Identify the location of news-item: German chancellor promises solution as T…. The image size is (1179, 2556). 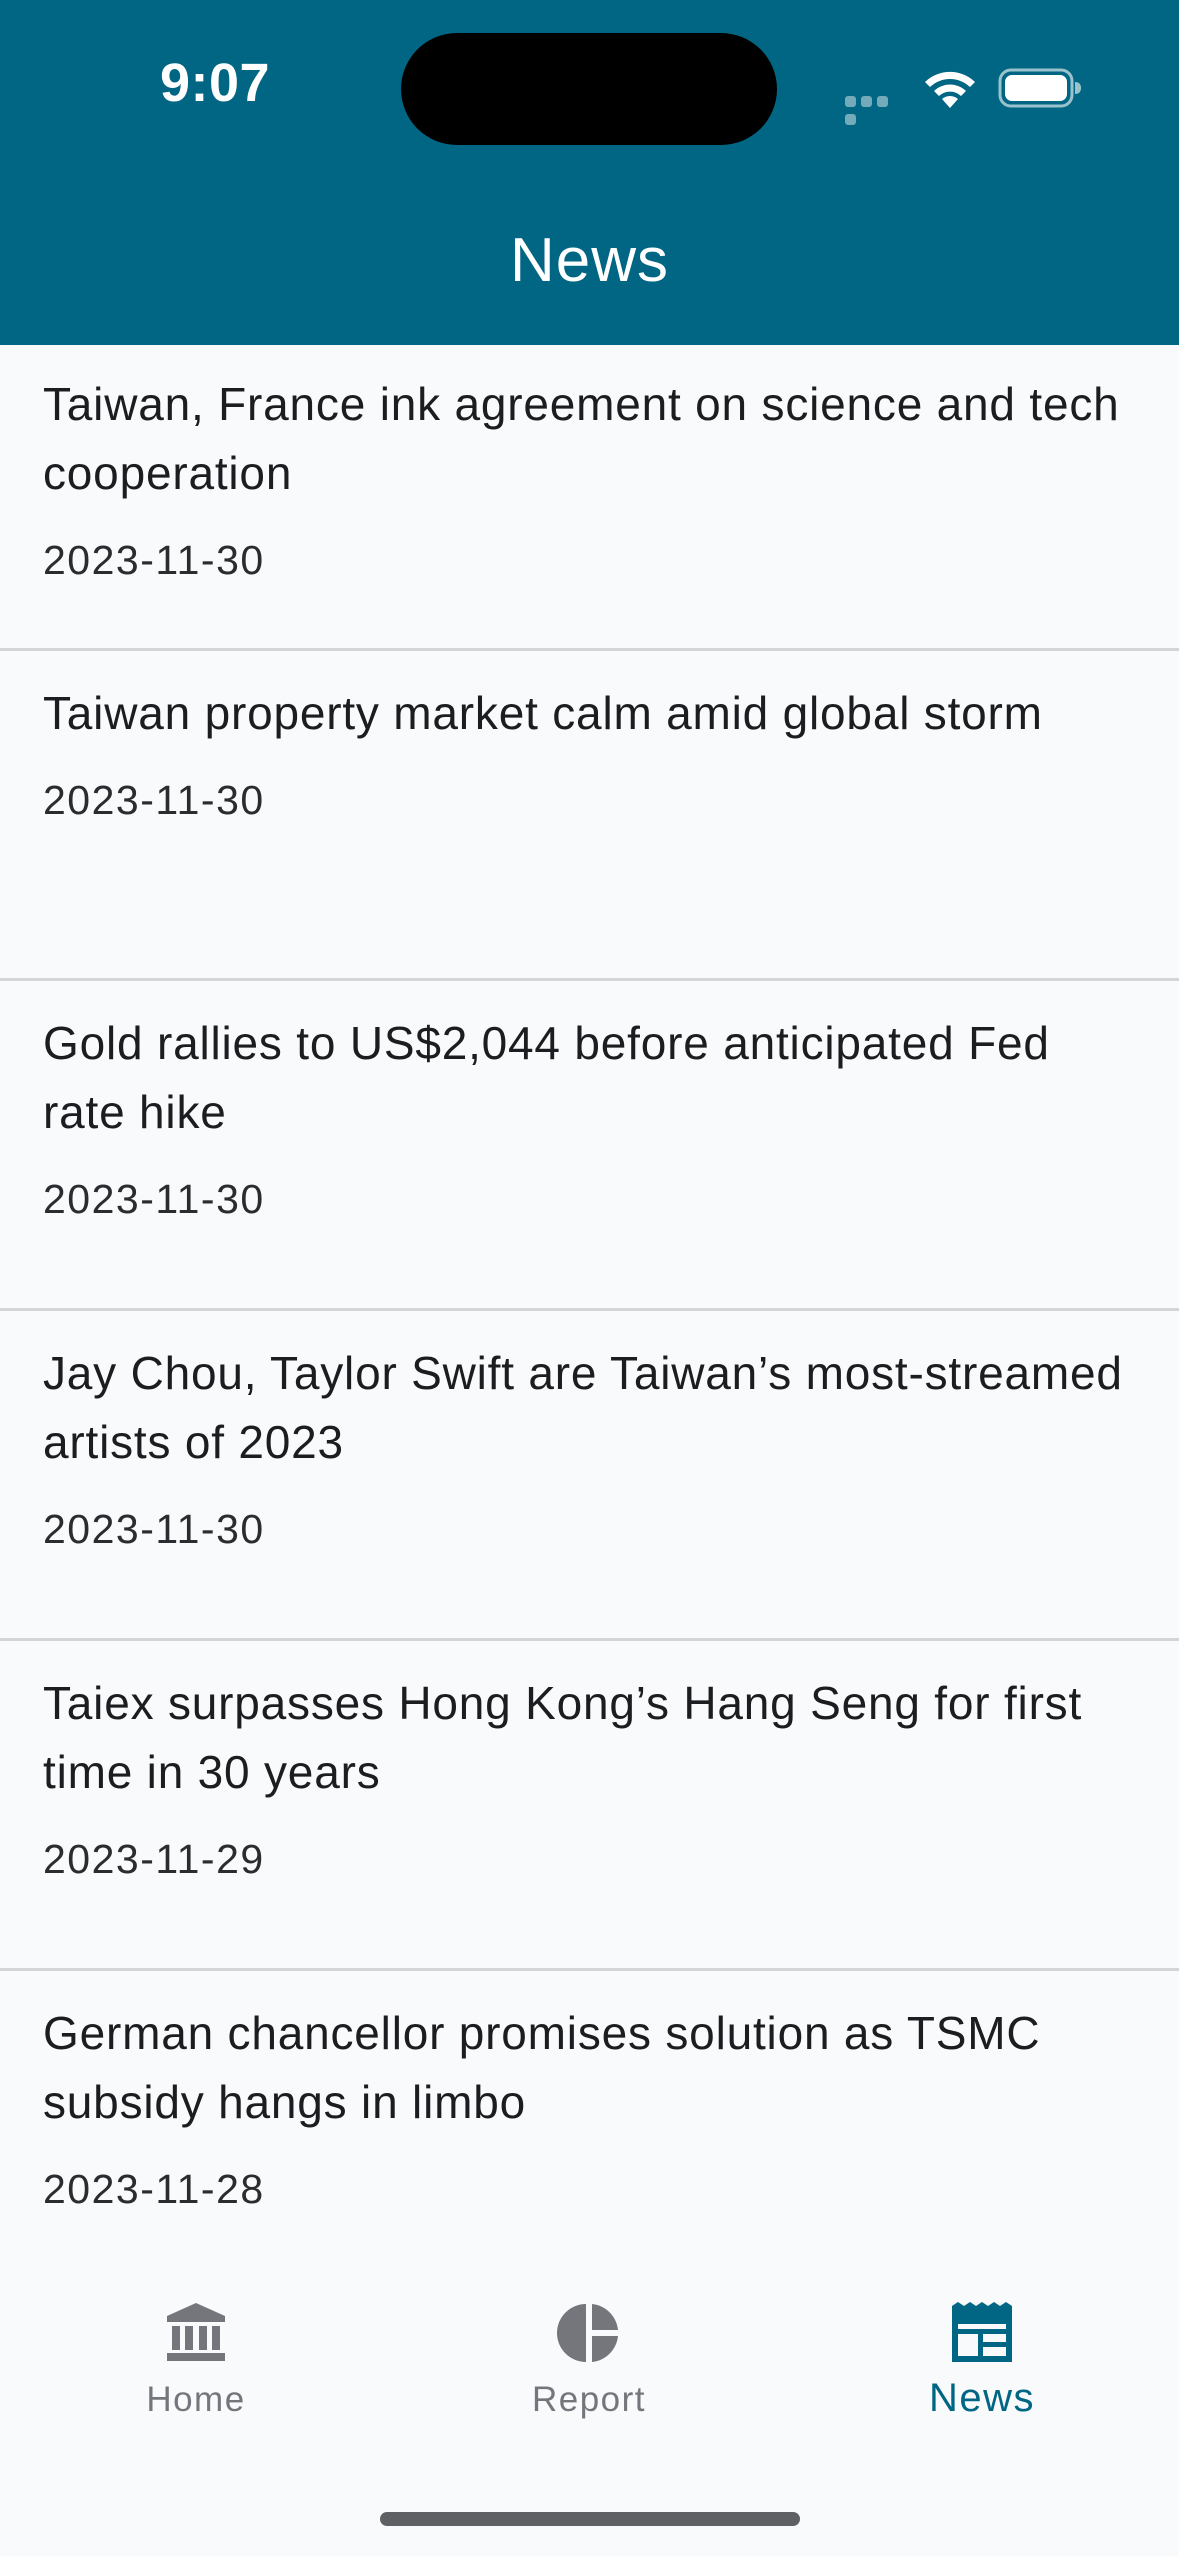
(589, 2123).